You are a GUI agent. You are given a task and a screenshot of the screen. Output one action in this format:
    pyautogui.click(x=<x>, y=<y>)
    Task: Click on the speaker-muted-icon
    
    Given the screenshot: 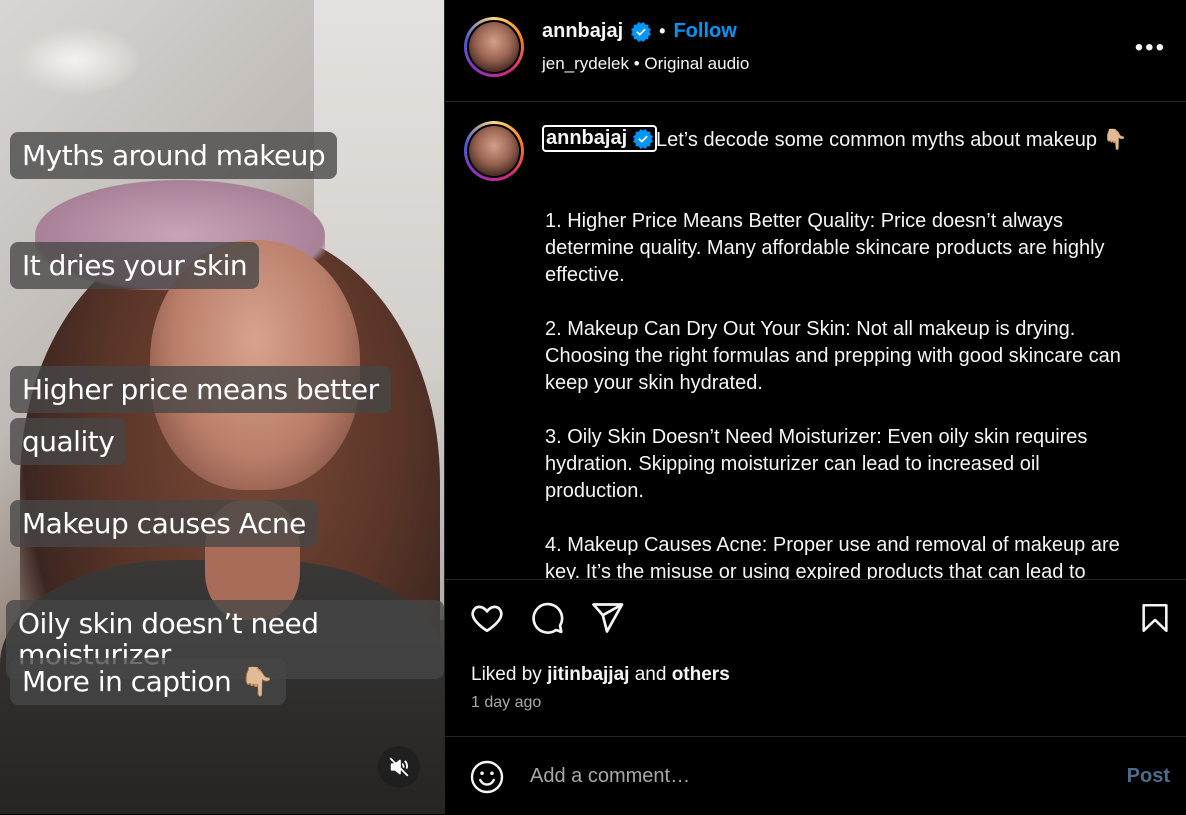 What is the action you would take?
    pyautogui.click(x=399, y=767)
    